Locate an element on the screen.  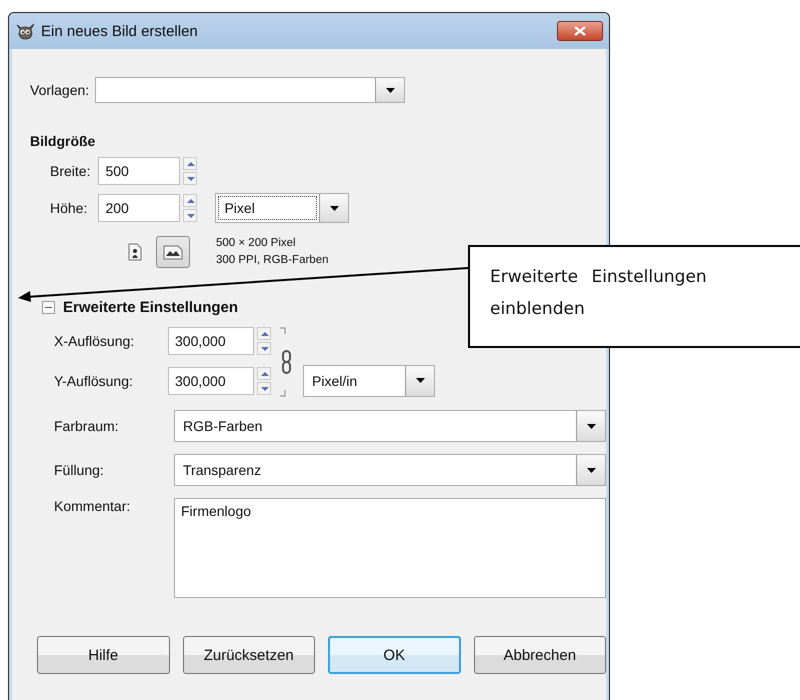
width-label: Breite: is located at coordinates (70, 171).